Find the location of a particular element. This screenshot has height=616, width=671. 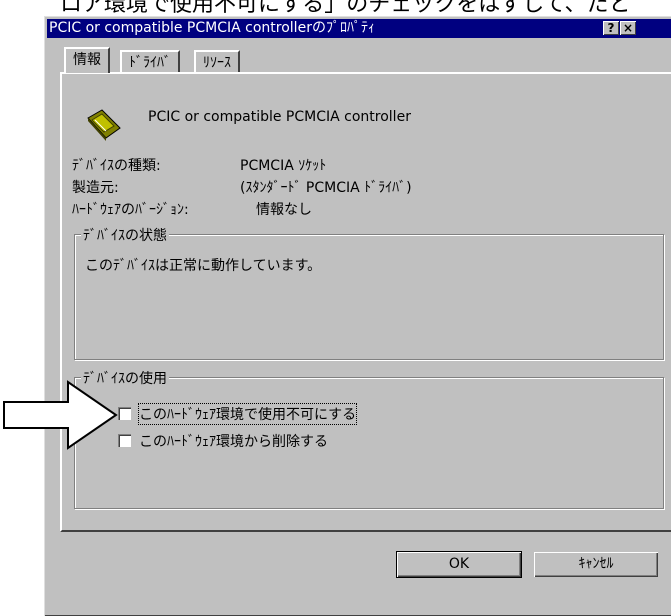

disable-in-profile-checkbox is located at coordinates (124, 413).